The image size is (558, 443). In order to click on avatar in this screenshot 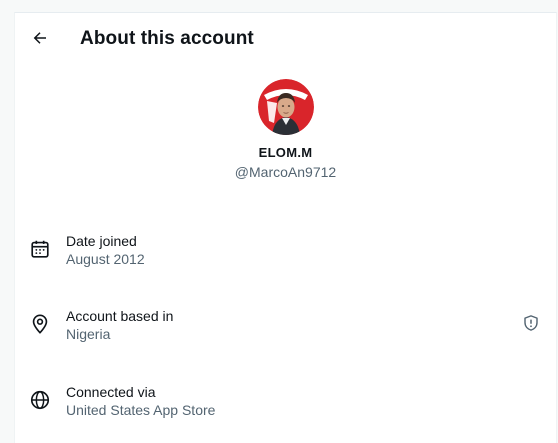, I will do `click(285, 107)`.